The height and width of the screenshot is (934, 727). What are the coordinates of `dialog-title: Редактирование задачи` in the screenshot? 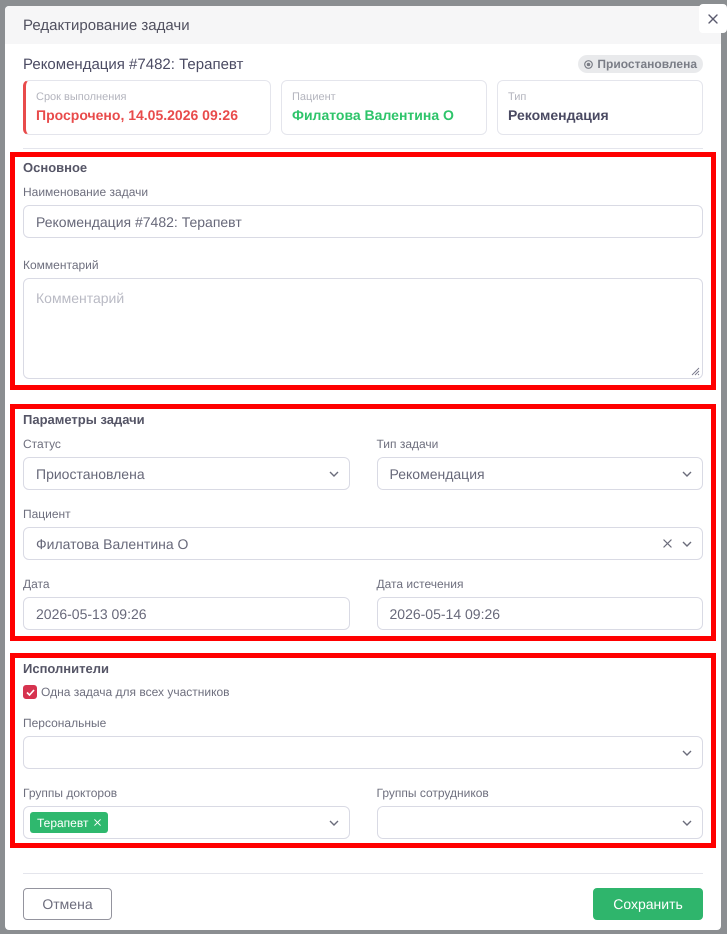 It's located at (106, 25).